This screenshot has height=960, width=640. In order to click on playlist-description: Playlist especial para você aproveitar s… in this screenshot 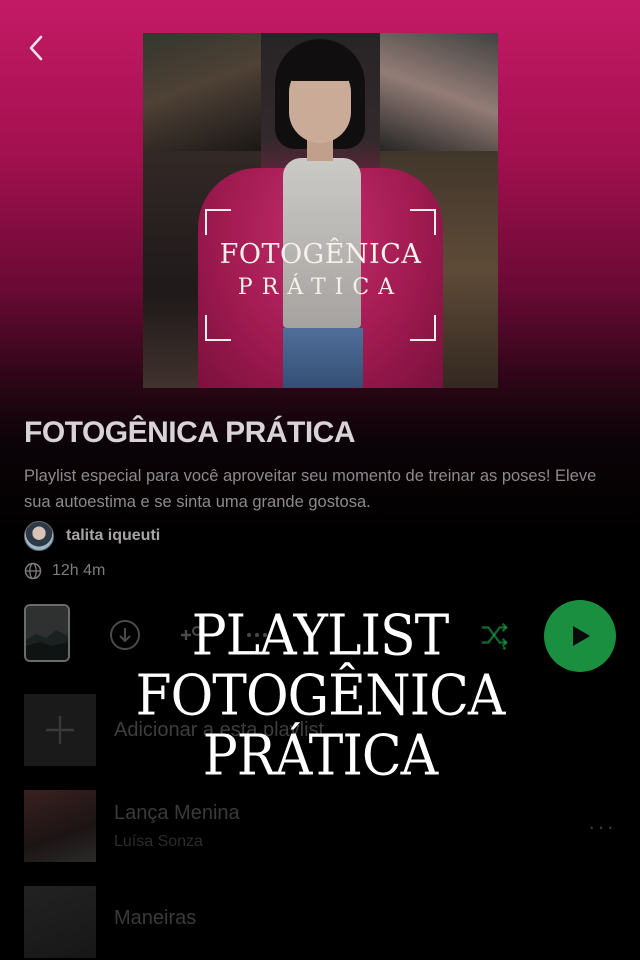, I will do `click(310, 489)`.